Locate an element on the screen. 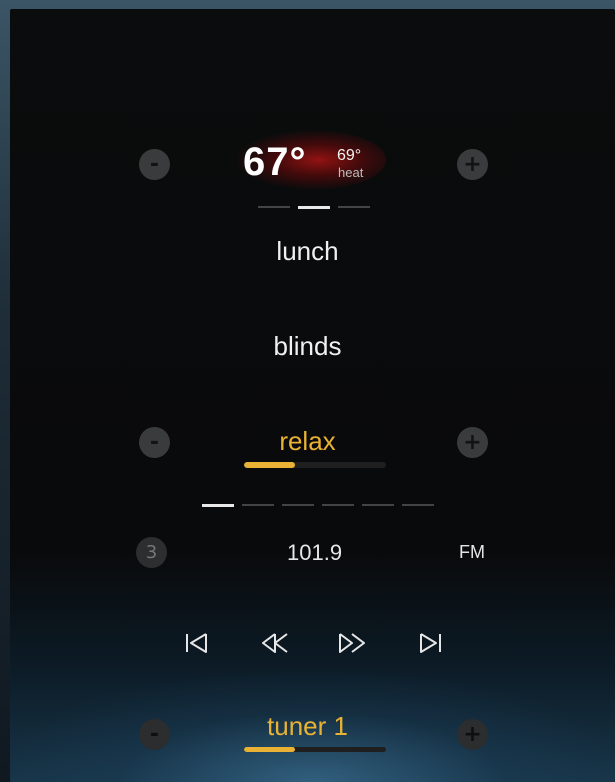 The image size is (615, 782). volume-level-bar is located at coordinates (315, 749).